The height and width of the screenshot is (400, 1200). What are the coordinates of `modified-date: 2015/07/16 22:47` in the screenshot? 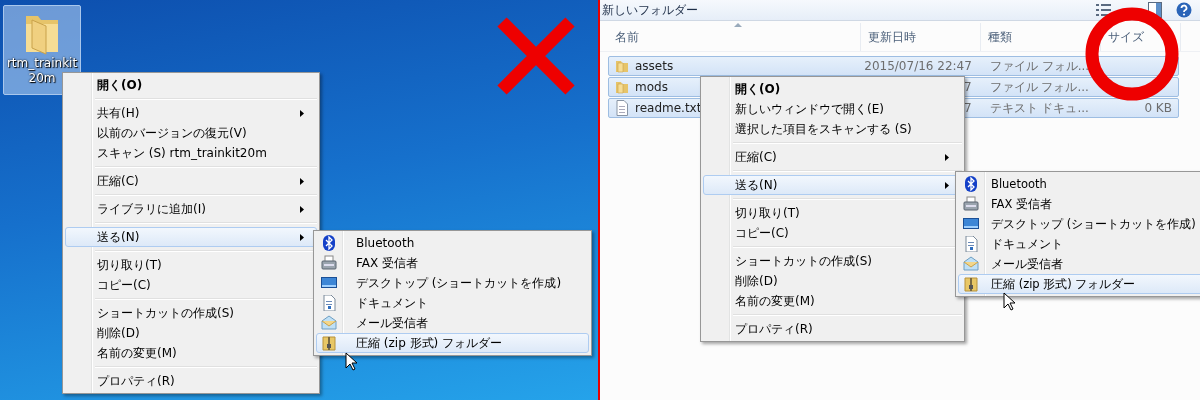 It's located at (918, 66).